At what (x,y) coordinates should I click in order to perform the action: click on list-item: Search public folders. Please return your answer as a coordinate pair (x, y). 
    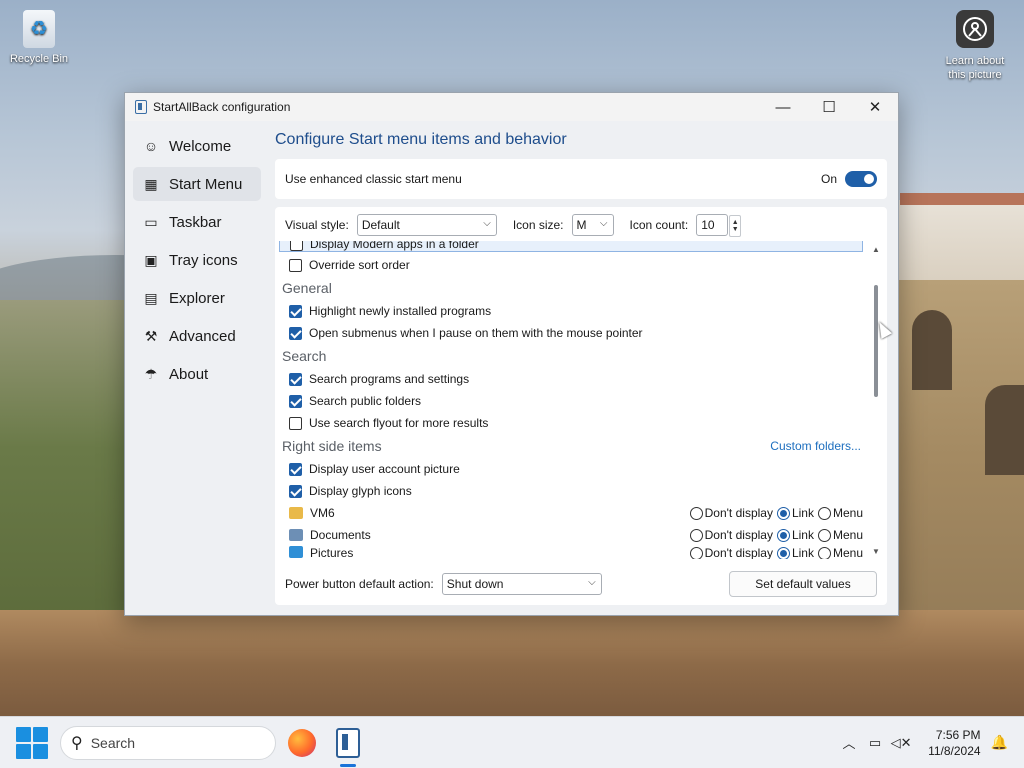
    Looking at the image, I should click on (571, 401).